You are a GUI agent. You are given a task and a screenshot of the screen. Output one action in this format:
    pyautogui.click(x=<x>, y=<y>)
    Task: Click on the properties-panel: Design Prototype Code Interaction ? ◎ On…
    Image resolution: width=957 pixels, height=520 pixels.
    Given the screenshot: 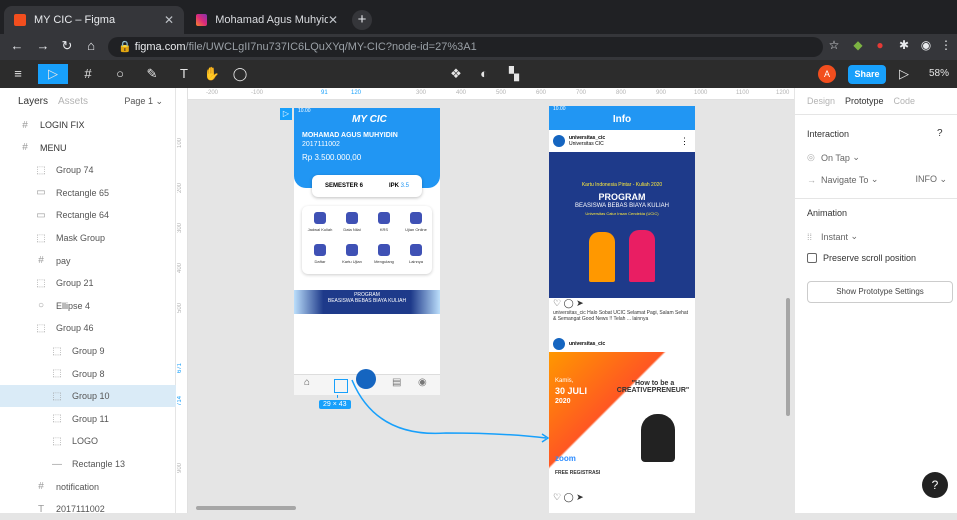 What is the action you would take?
    pyautogui.click(x=875, y=300)
    